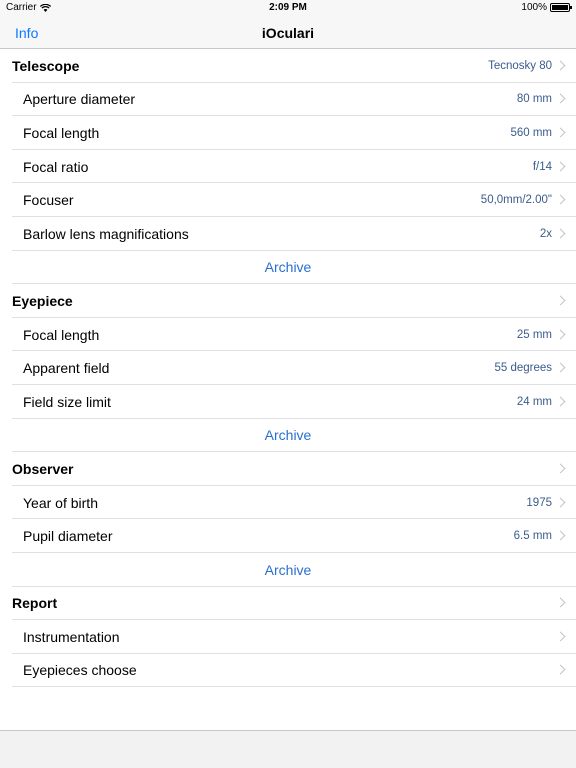 This screenshot has width=576, height=768. Describe the element at coordinates (288, 503) in the screenshot. I see `year-of-birth-row: Year of birth 1975` at that location.